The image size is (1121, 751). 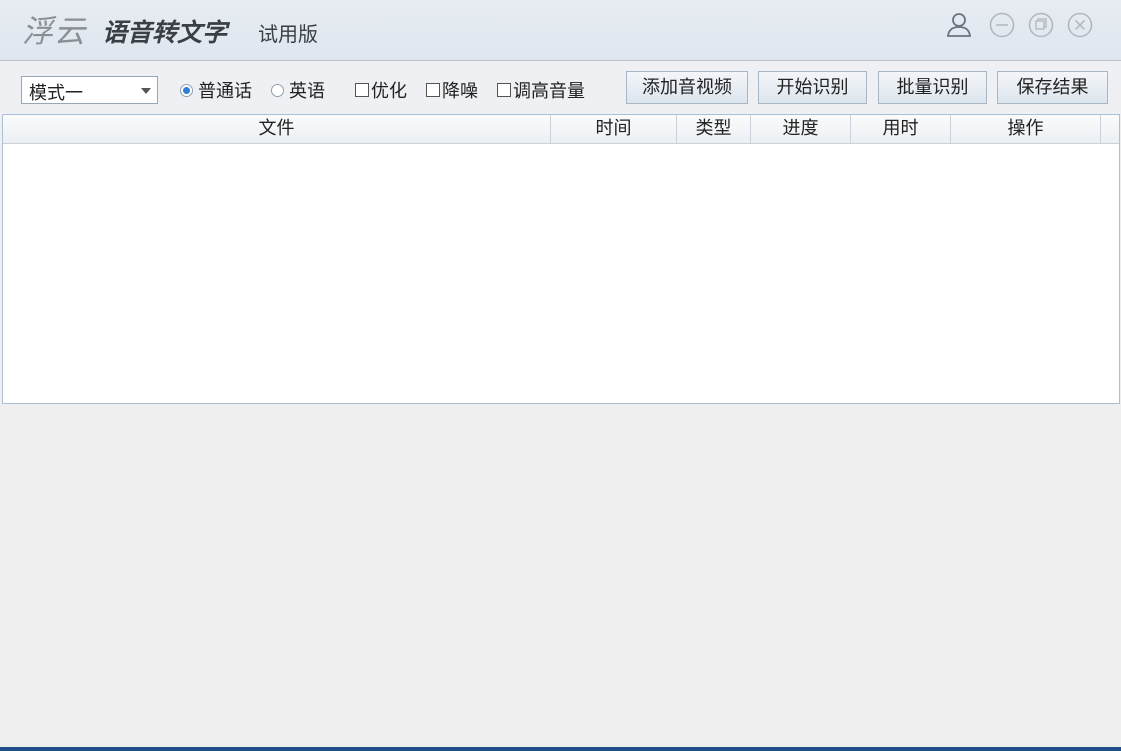 What do you see at coordinates (146, 91) in the screenshot?
I see `chevron-down-icon` at bounding box center [146, 91].